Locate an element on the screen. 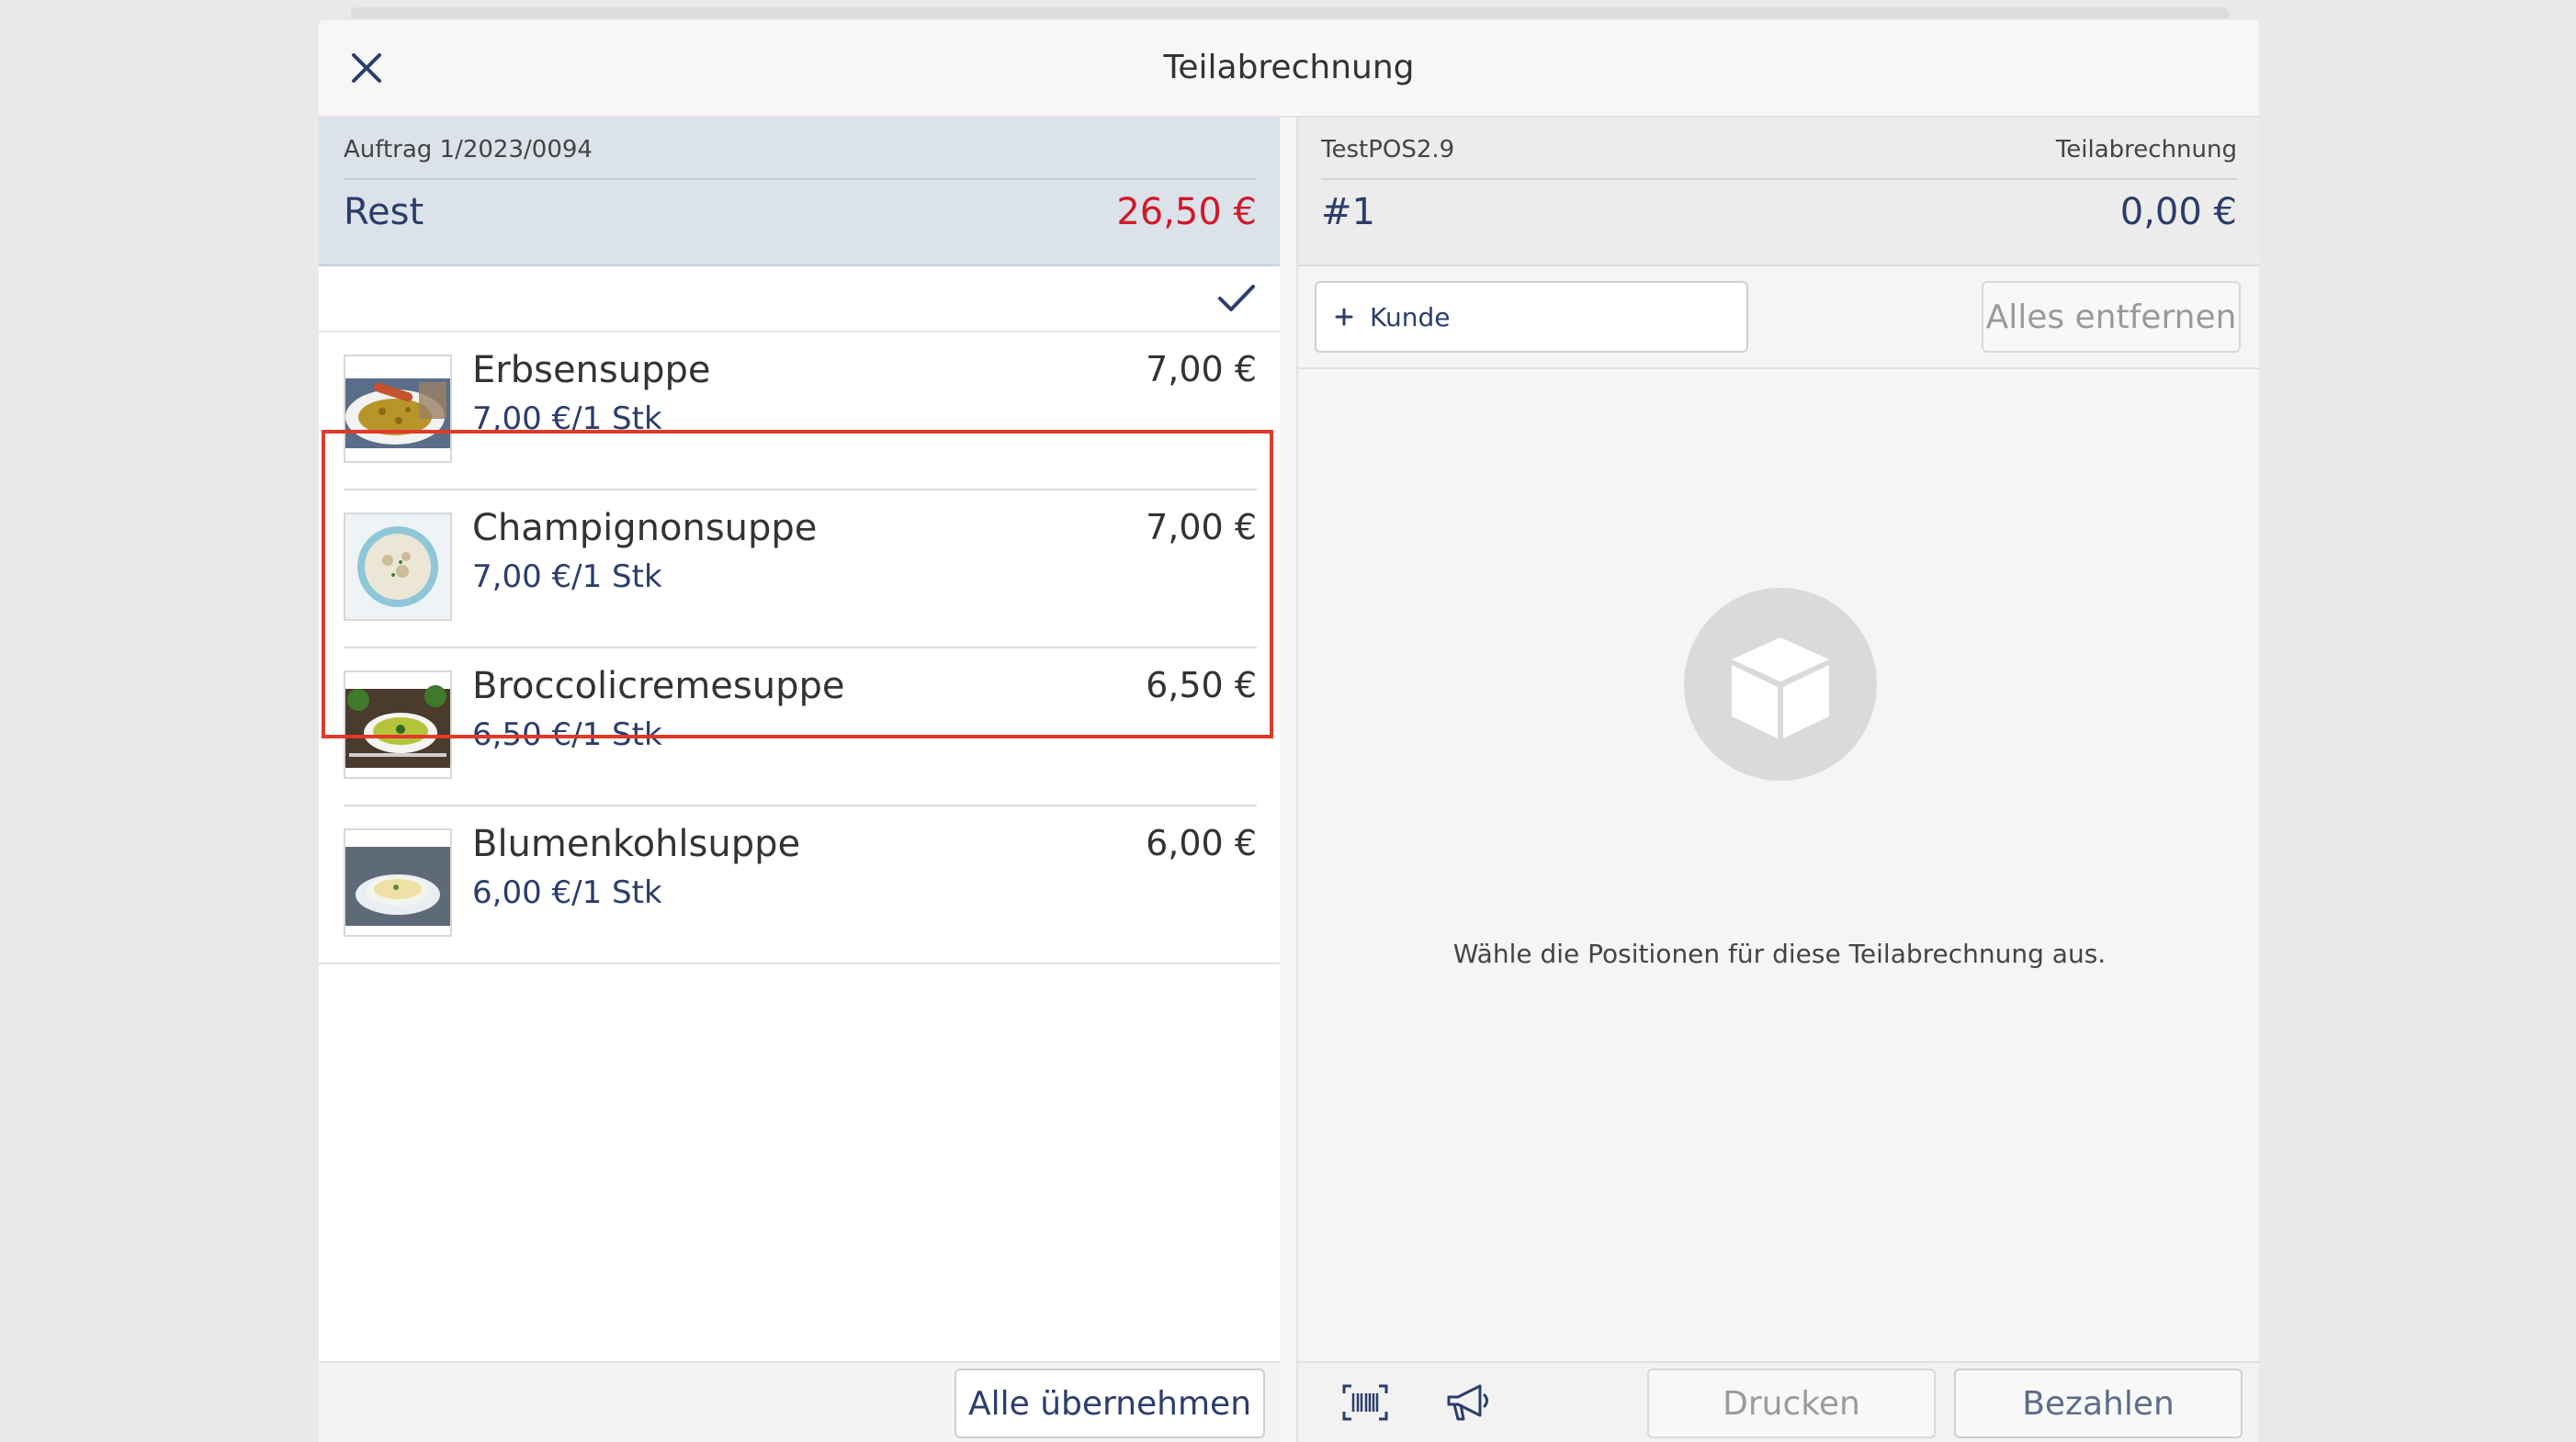  item-unit-price: 6,00 €/1 Stk is located at coordinates (567, 892).